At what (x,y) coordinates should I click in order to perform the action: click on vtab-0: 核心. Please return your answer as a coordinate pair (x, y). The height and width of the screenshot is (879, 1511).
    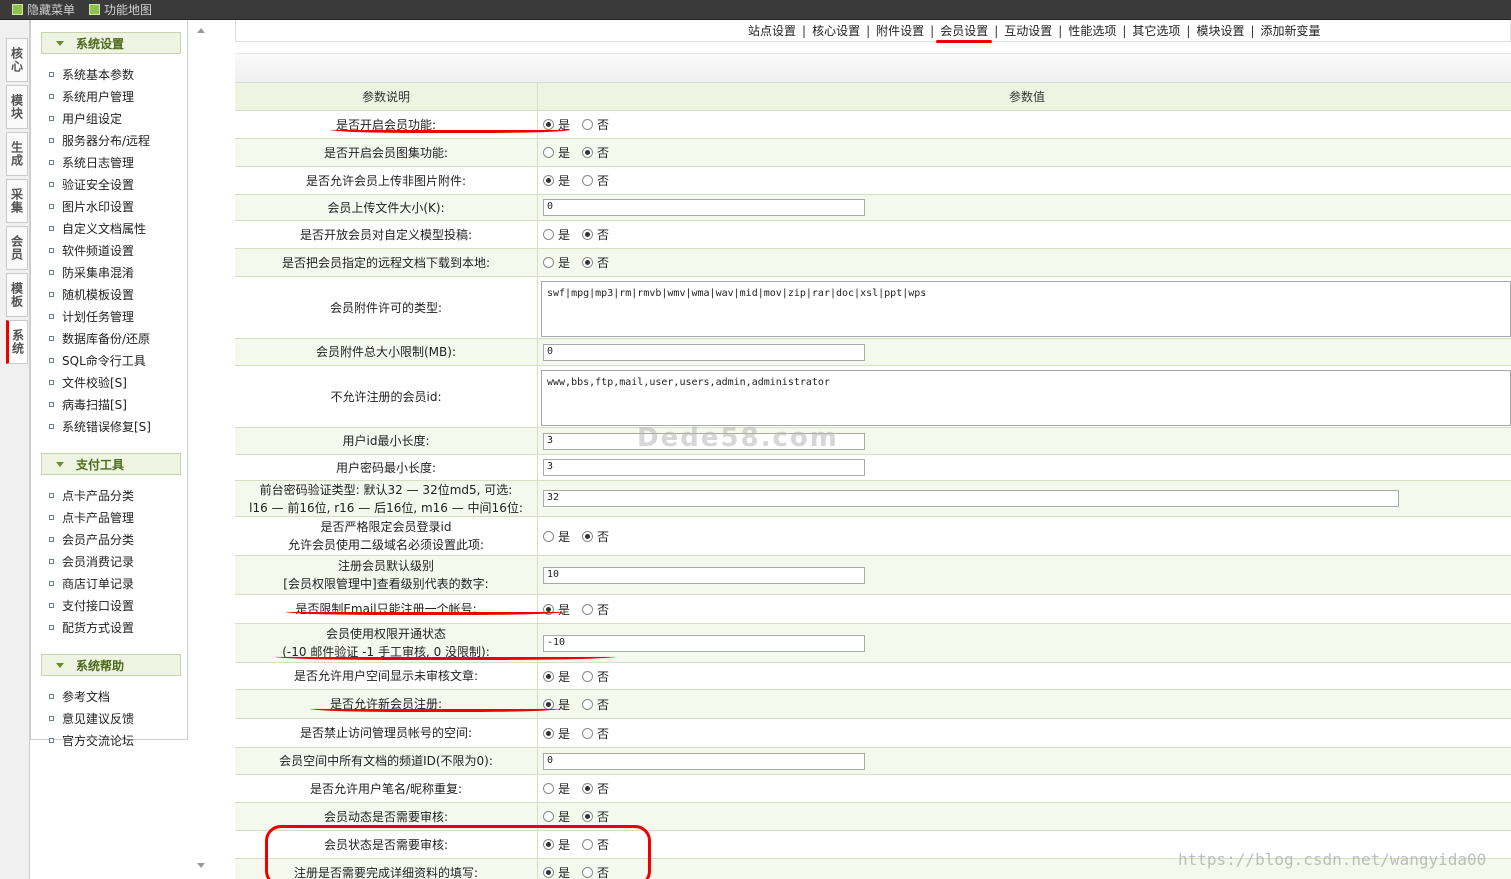
    Looking at the image, I should click on (17, 60).